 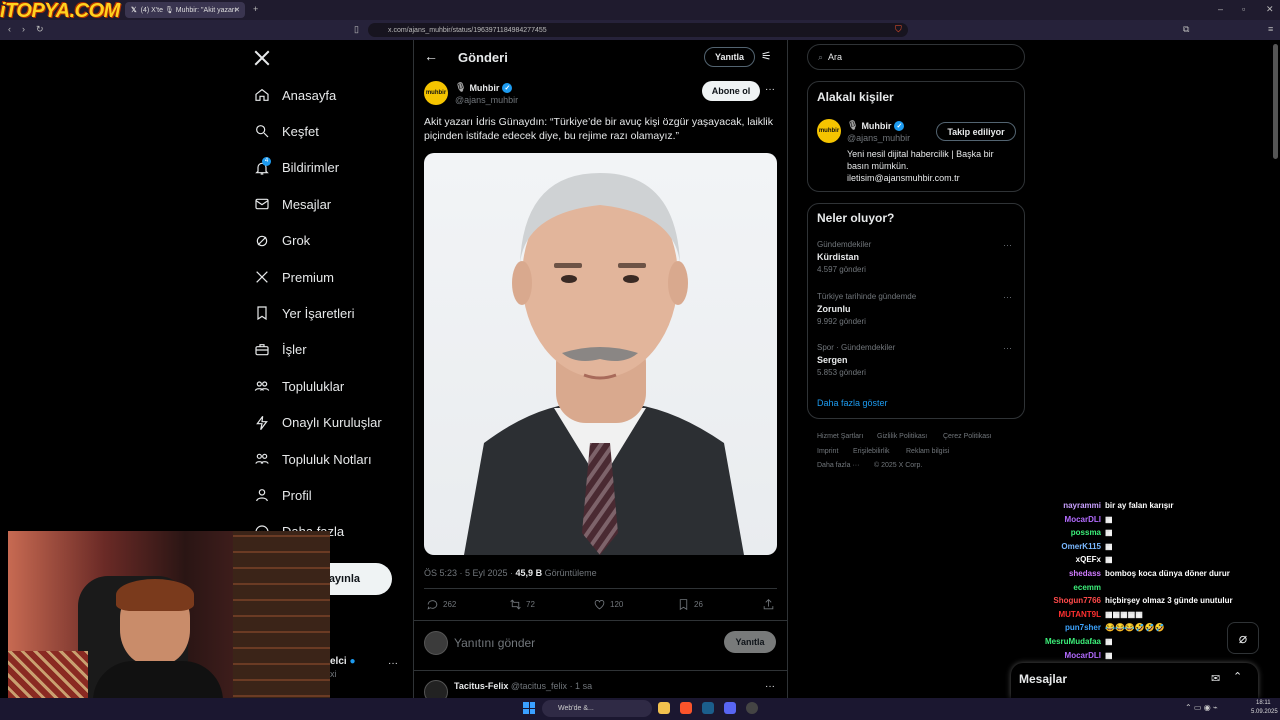 What do you see at coordinates (1135, 519) in the screenshot?
I see `chat-message: MocarDLI ▦` at bounding box center [1135, 519].